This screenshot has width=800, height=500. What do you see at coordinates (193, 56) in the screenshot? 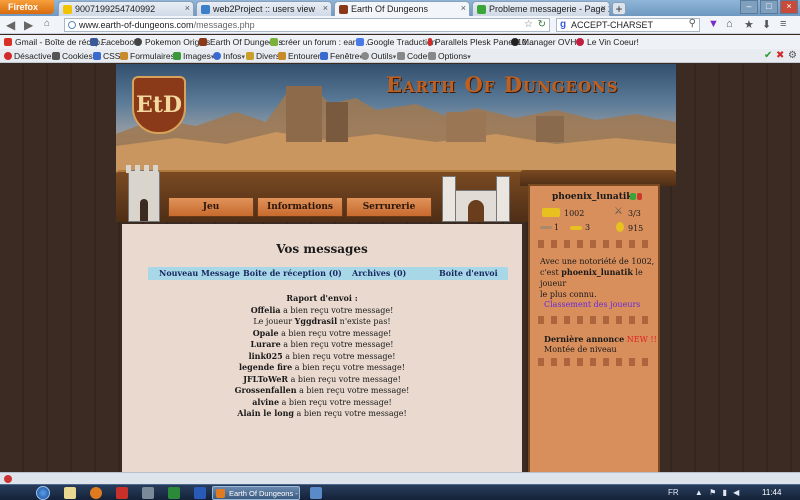
I see `wd-images: Images▾` at bounding box center [193, 56].